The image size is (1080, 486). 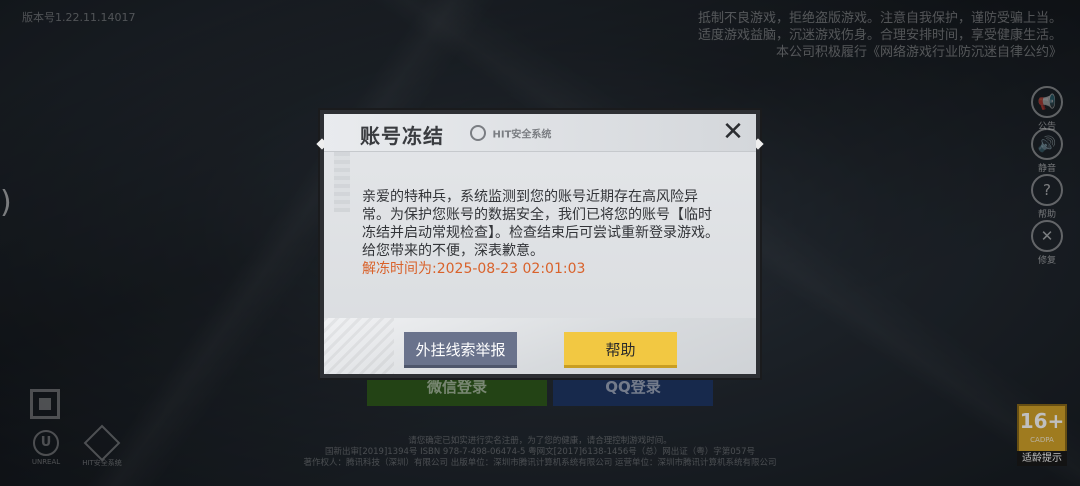 What do you see at coordinates (478, 133) in the screenshot?
I see `hit-logo-icon` at bounding box center [478, 133].